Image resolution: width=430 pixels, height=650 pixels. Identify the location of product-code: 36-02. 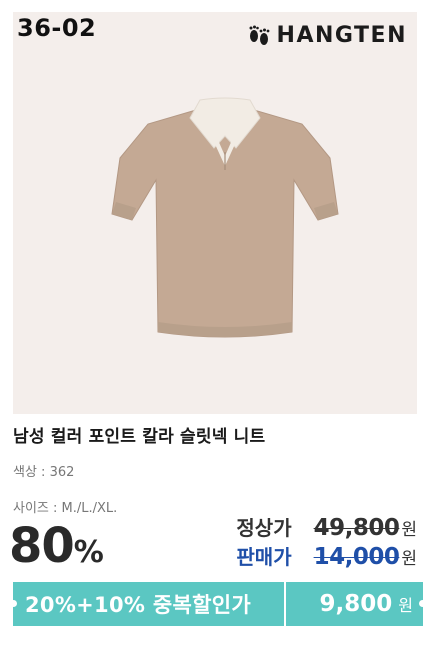
(57, 28).